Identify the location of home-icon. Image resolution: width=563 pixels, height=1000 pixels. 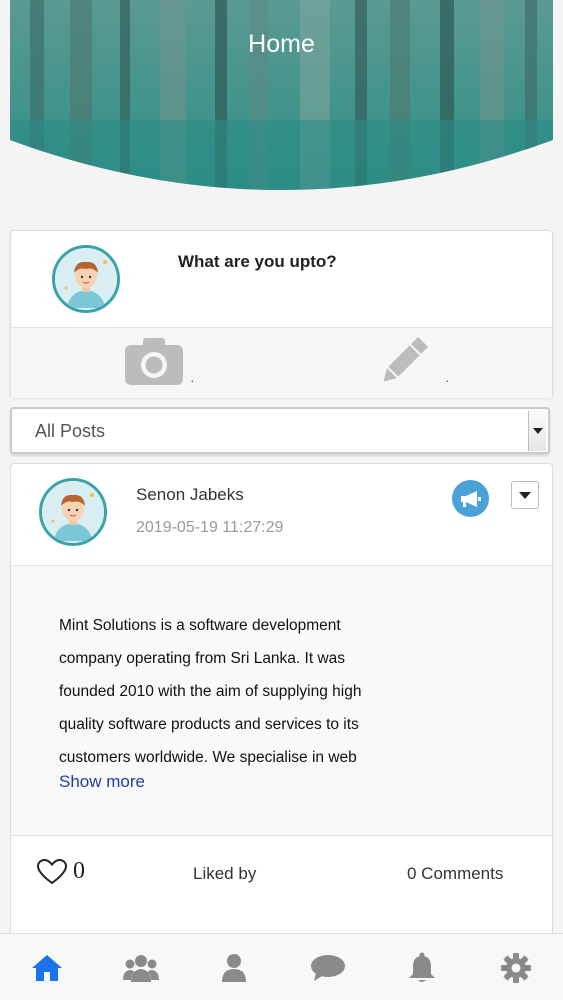
(47, 968).